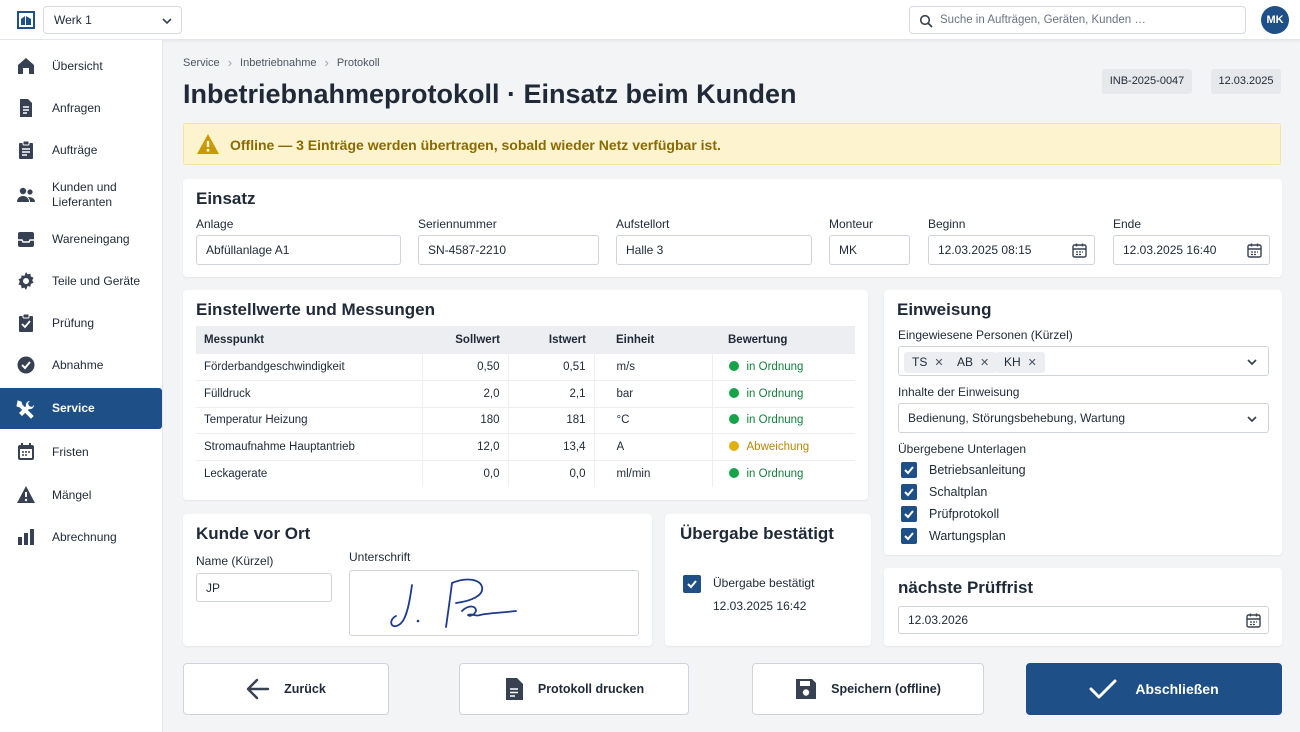 The image size is (1300, 732). What do you see at coordinates (764, 583) in the screenshot?
I see `handover-checkbox-label: Übergabe bestätigt` at bounding box center [764, 583].